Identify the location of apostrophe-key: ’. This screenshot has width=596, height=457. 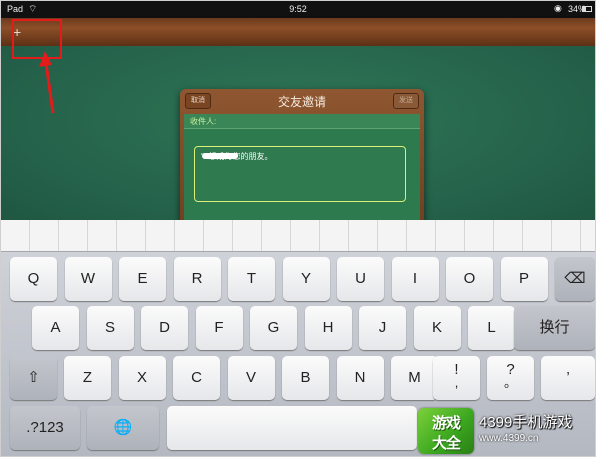
(568, 378).